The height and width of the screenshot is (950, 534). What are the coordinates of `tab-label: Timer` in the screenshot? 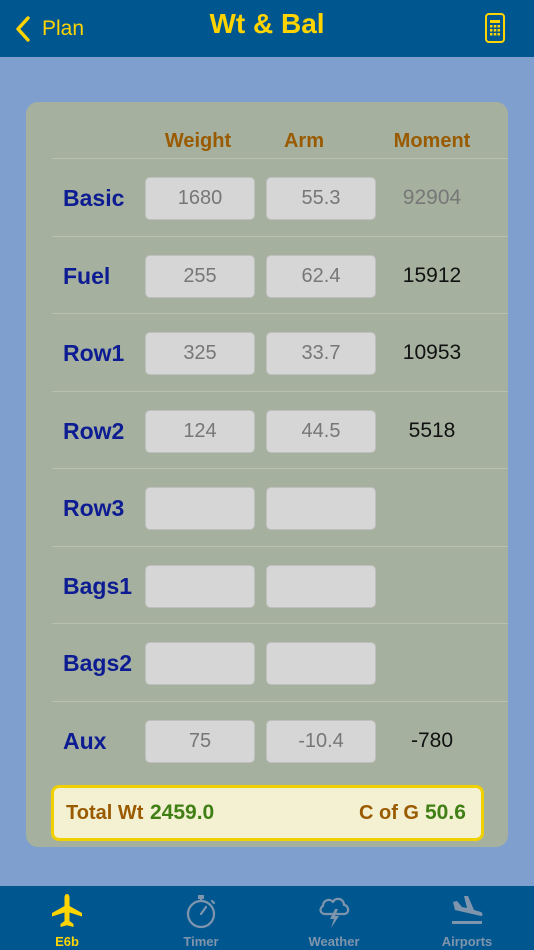 It's located at (201, 941).